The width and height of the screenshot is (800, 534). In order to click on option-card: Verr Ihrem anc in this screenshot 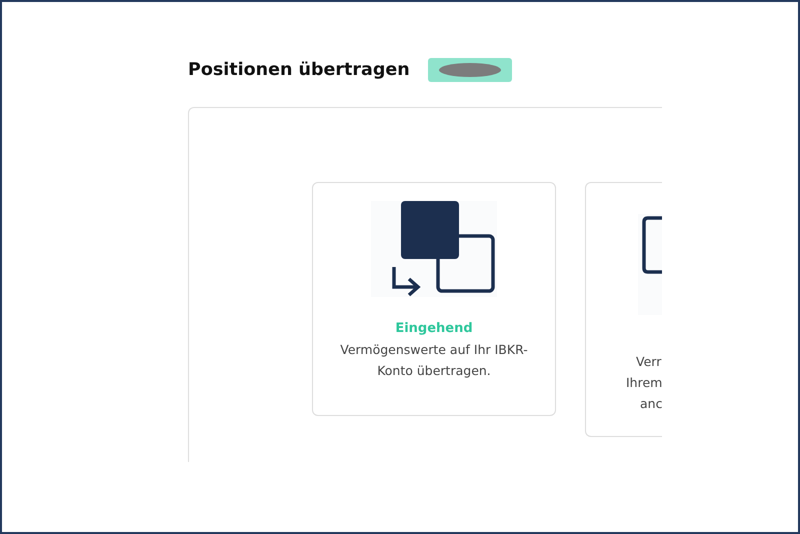, I will do `click(623, 309)`.